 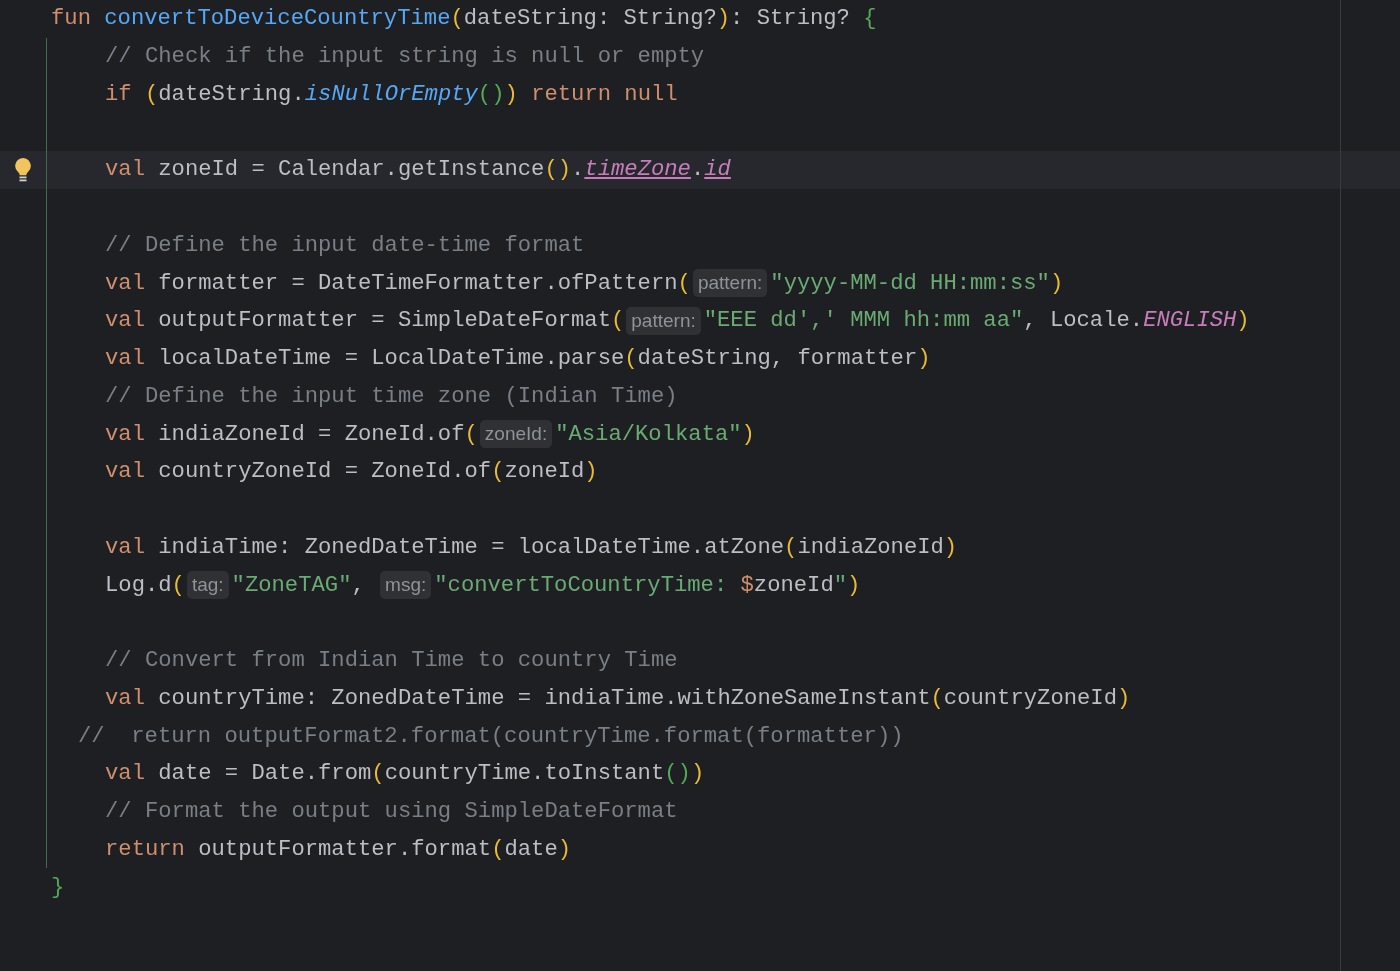 What do you see at coordinates (618, 698) in the screenshot?
I see `code-text: val countryTime: ZonedDateTime = indiaTime.withZoneSameInstant(countryZoneId)` at bounding box center [618, 698].